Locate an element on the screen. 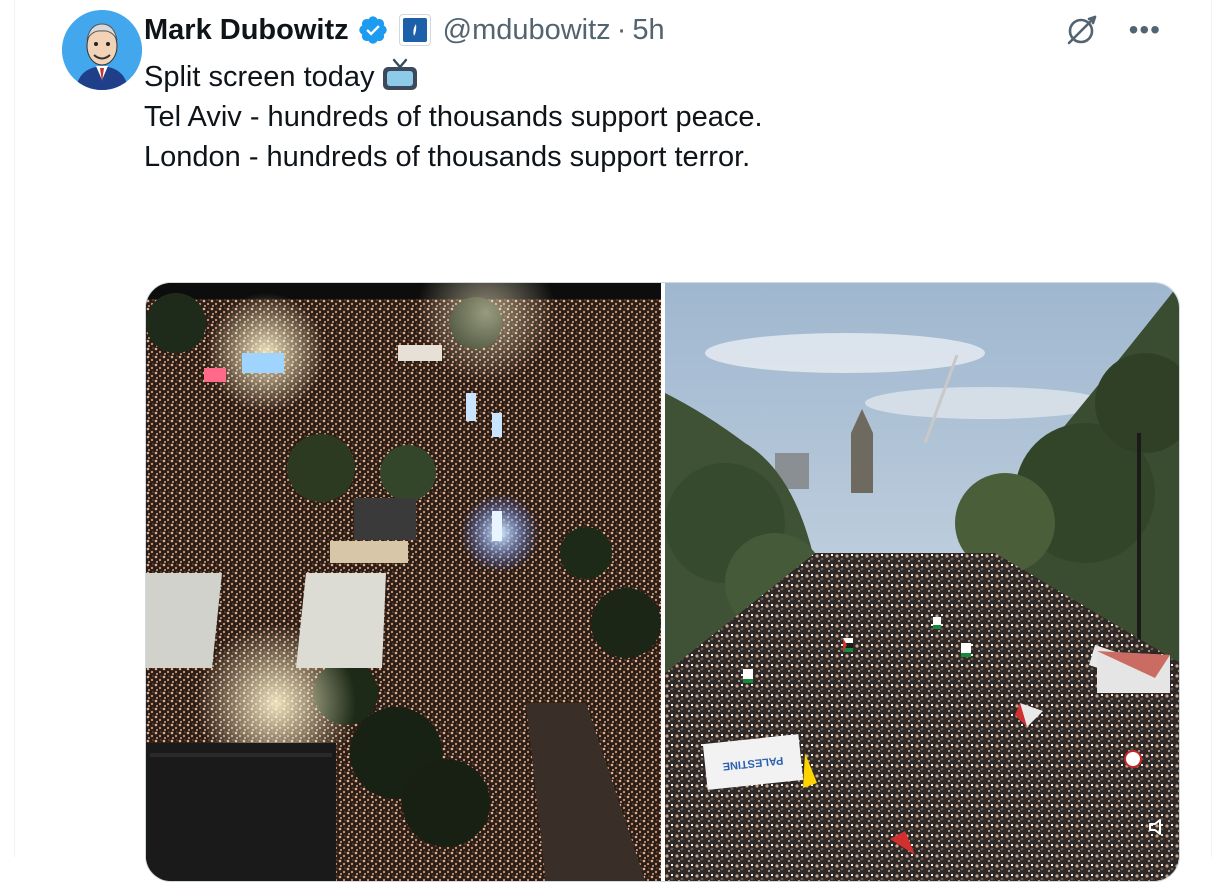 This screenshot has height=882, width=1214. tv-emoji-icon is located at coordinates (399, 74).